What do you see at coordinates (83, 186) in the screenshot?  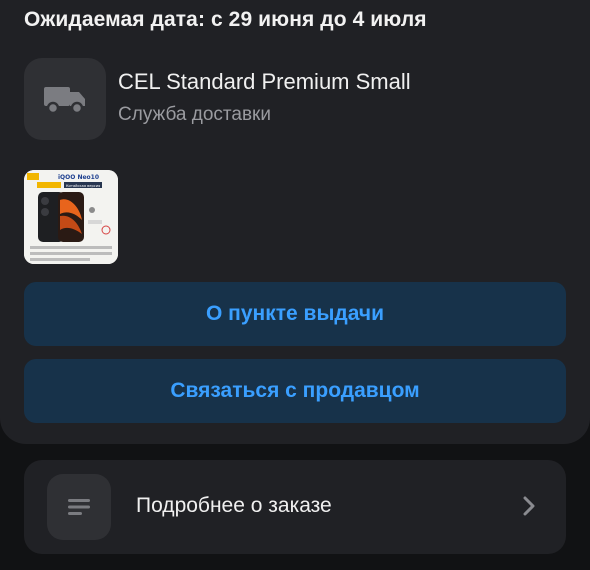 I see `thumb-badge: Китайская версия` at bounding box center [83, 186].